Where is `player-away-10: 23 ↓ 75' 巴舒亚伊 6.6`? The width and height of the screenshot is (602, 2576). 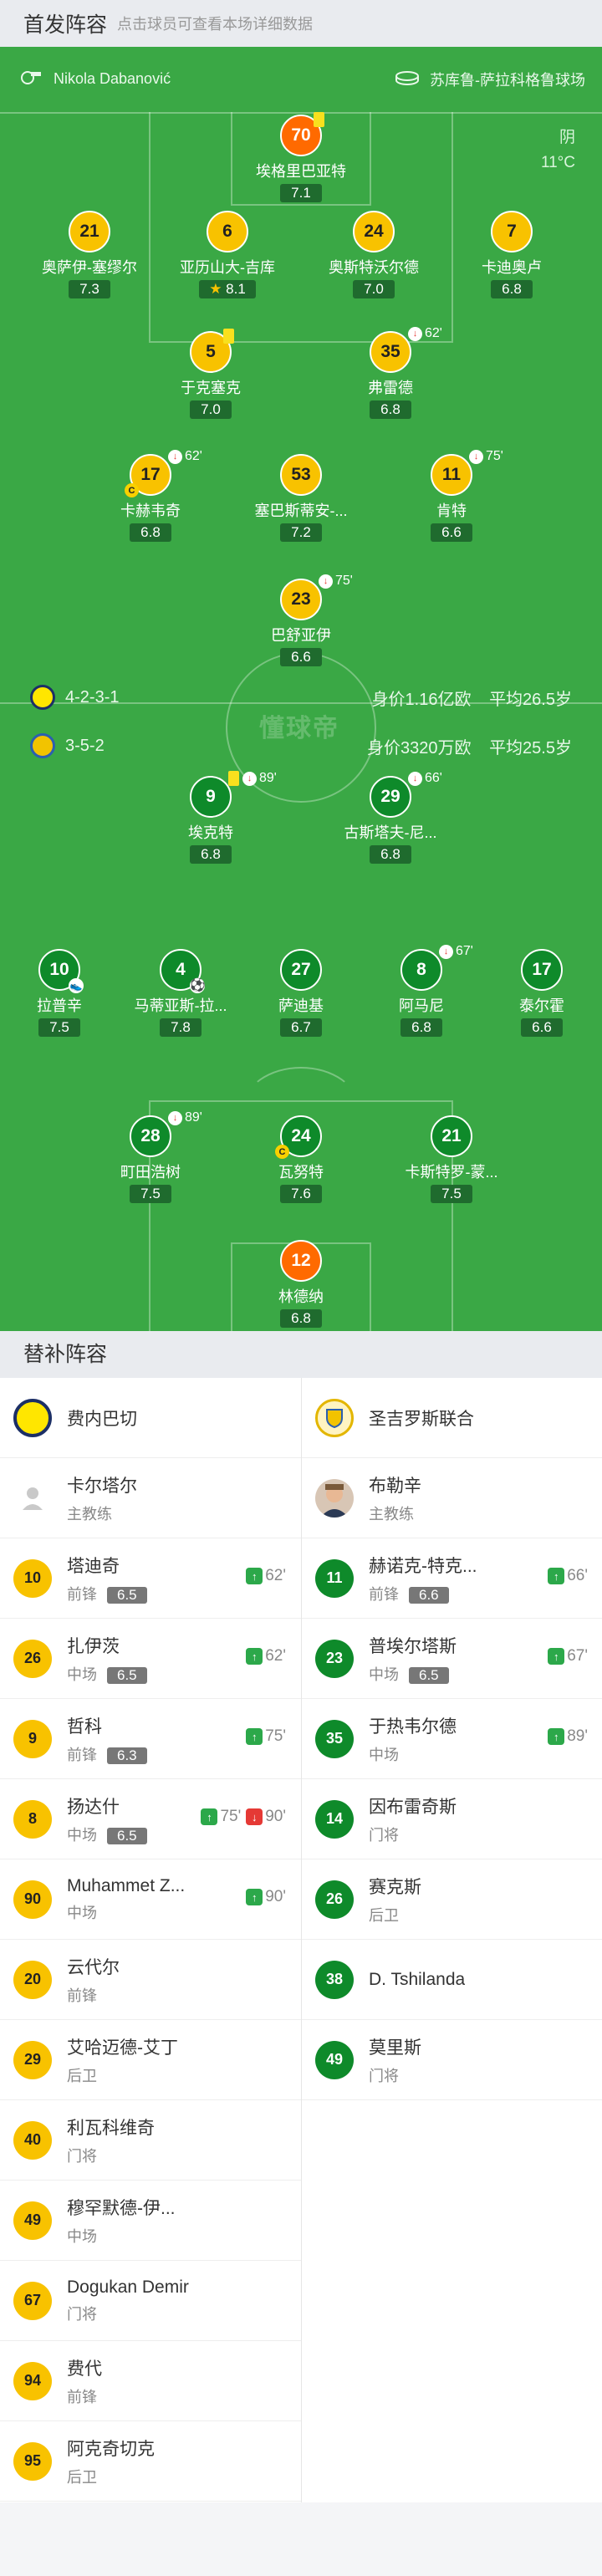 player-away-10: 23 ↓ 75' 巴舒亚伊 6.6 is located at coordinates (301, 620).